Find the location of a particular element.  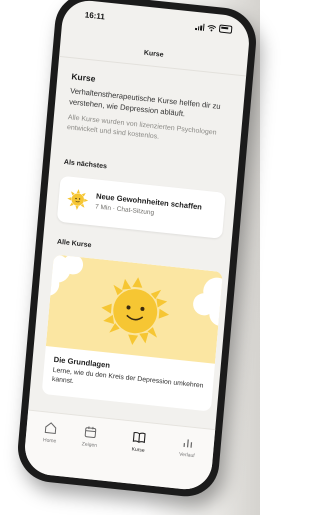

tab-kurse: Kurse is located at coordinates (139, 441).